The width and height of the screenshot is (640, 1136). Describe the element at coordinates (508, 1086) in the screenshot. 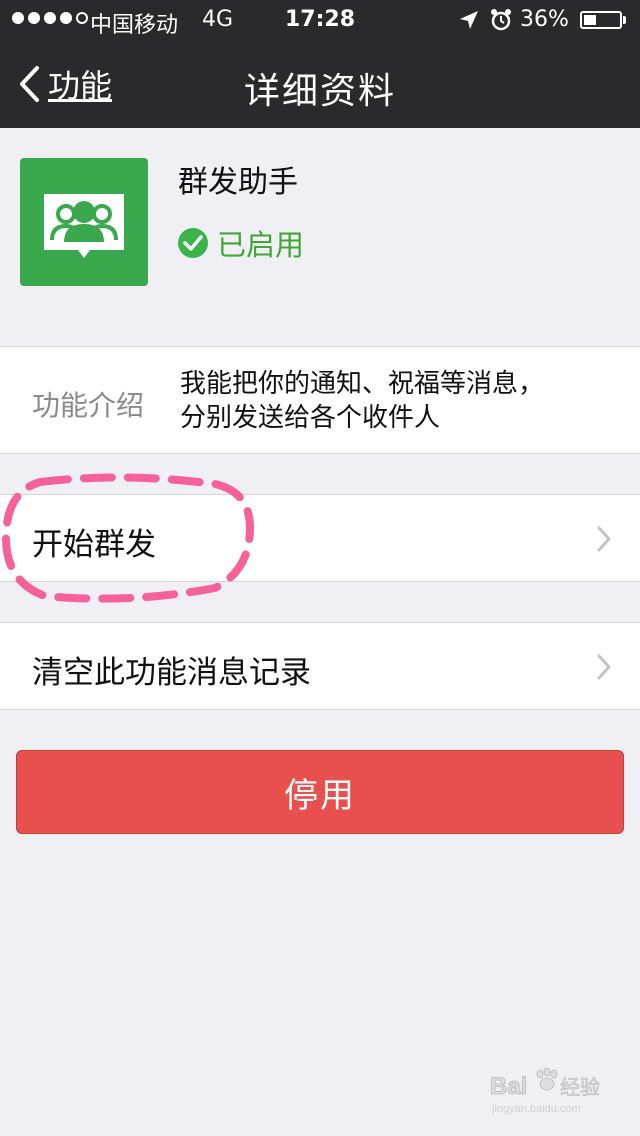

I see `svg-text: Bai` at that location.